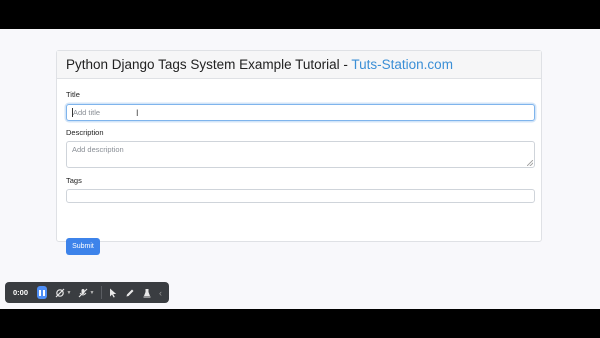  I want to click on title-label: Title, so click(73, 94).